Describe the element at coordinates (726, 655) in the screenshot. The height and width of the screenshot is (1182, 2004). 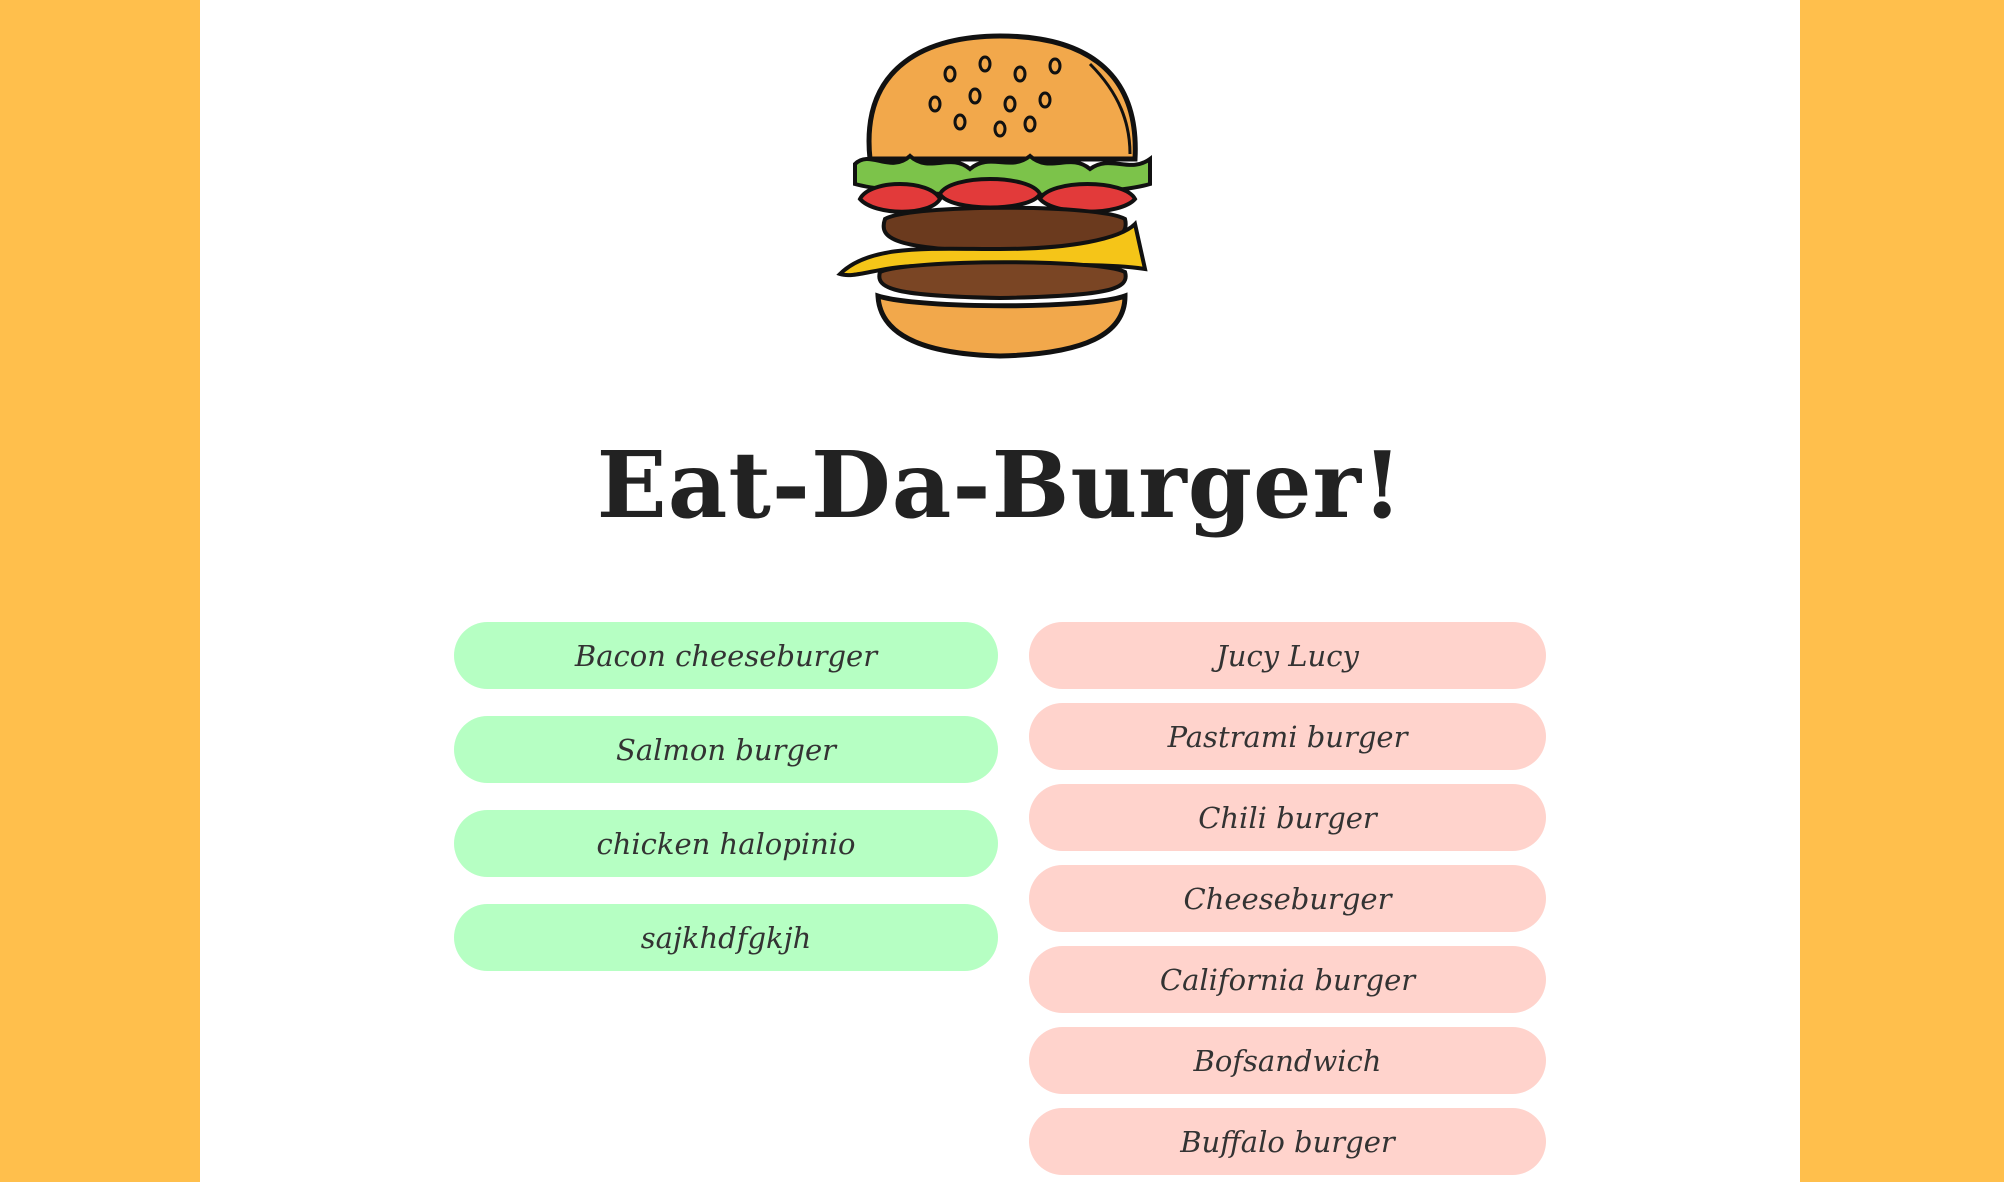
I see `burger-button: Bacon cheeseburger` at that location.